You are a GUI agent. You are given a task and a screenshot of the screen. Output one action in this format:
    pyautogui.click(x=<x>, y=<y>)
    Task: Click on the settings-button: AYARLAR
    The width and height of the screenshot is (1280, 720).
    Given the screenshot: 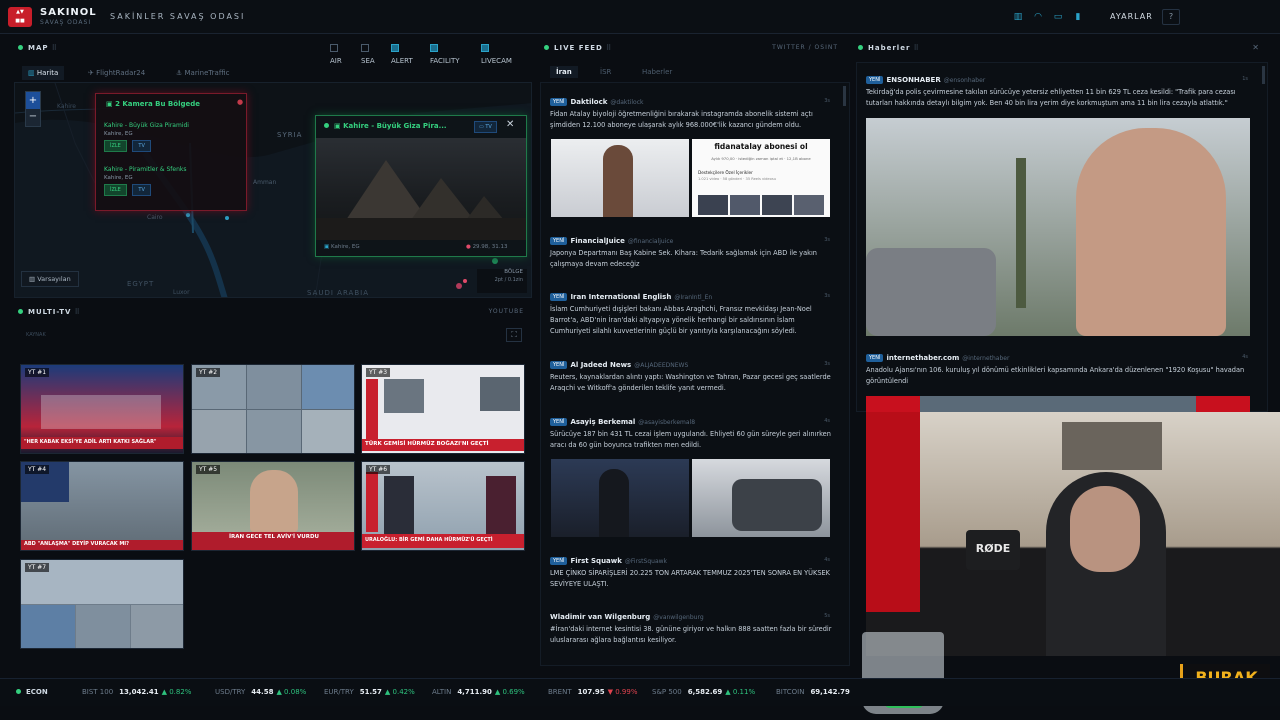 What is the action you would take?
    pyautogui.click(x=1131, y=17)
    